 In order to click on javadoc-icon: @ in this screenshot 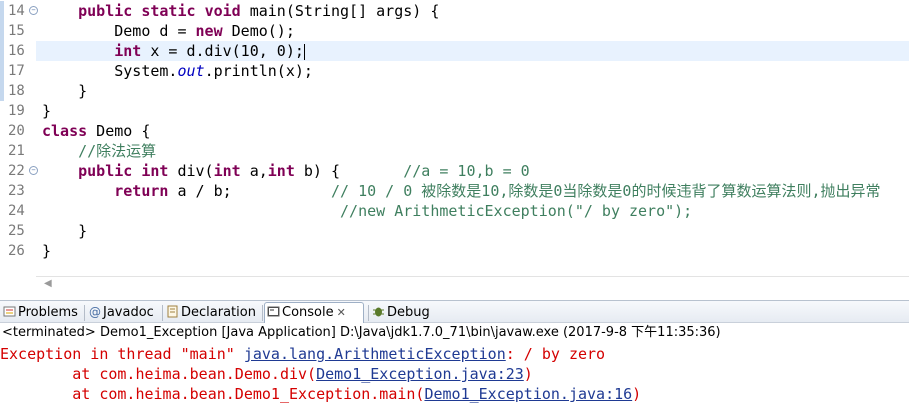, I will do `click(94, 312)`.